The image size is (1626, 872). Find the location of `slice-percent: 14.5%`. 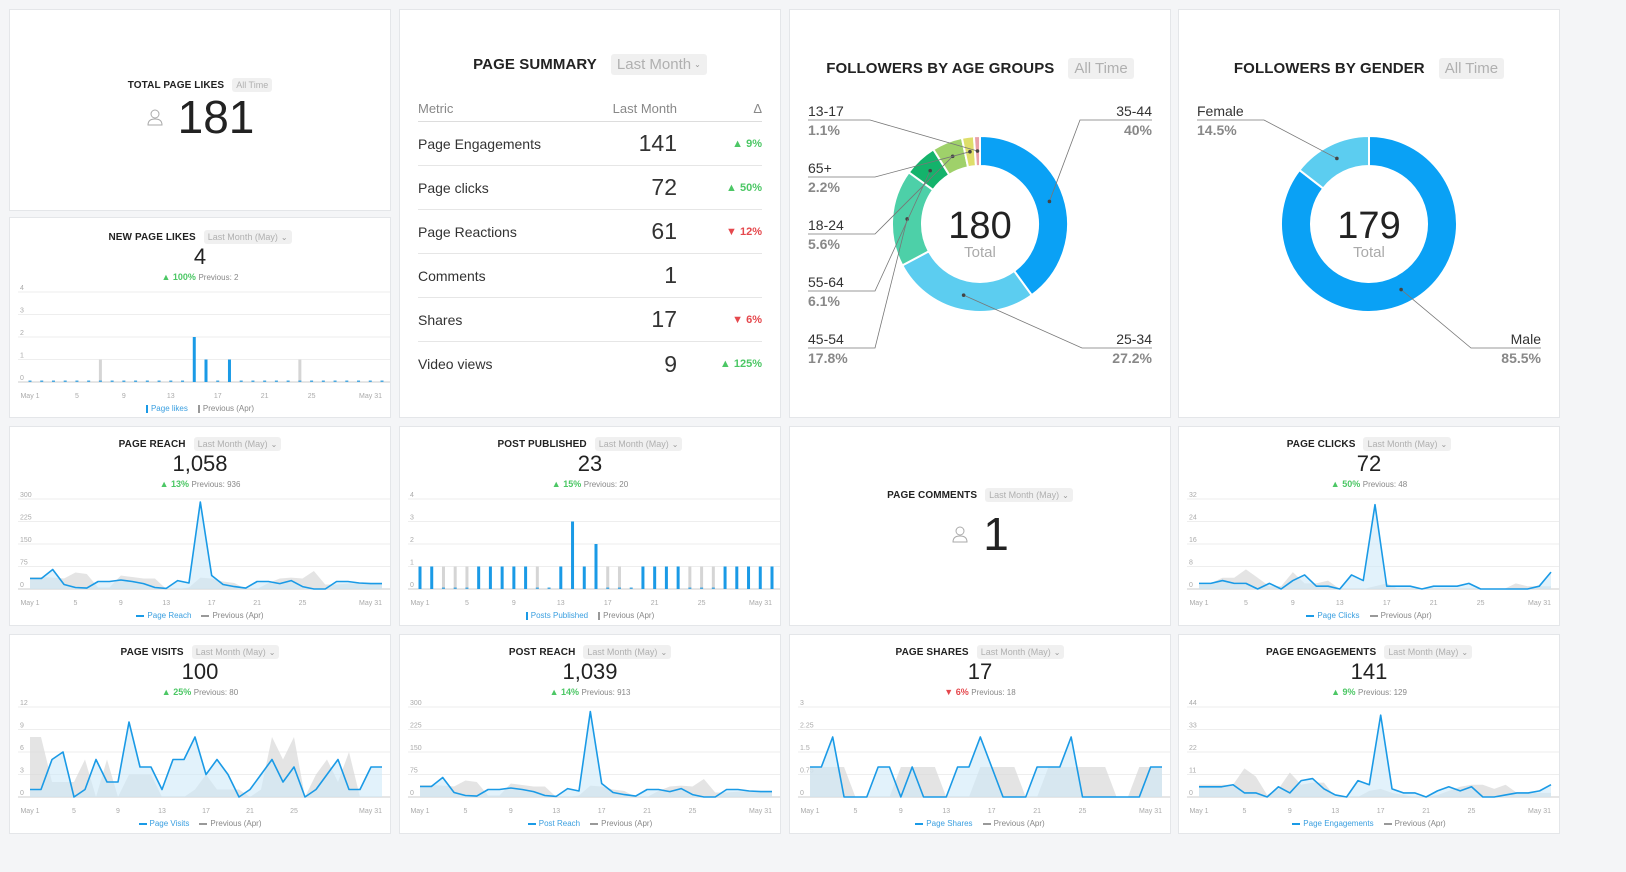

slice-percent: 14.5% is located at coordinates (1217, 130).